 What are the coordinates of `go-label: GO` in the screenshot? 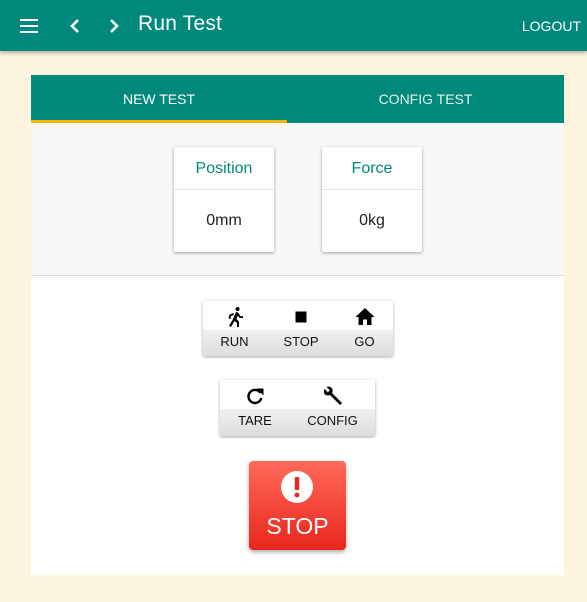 It's located at (364, 341).